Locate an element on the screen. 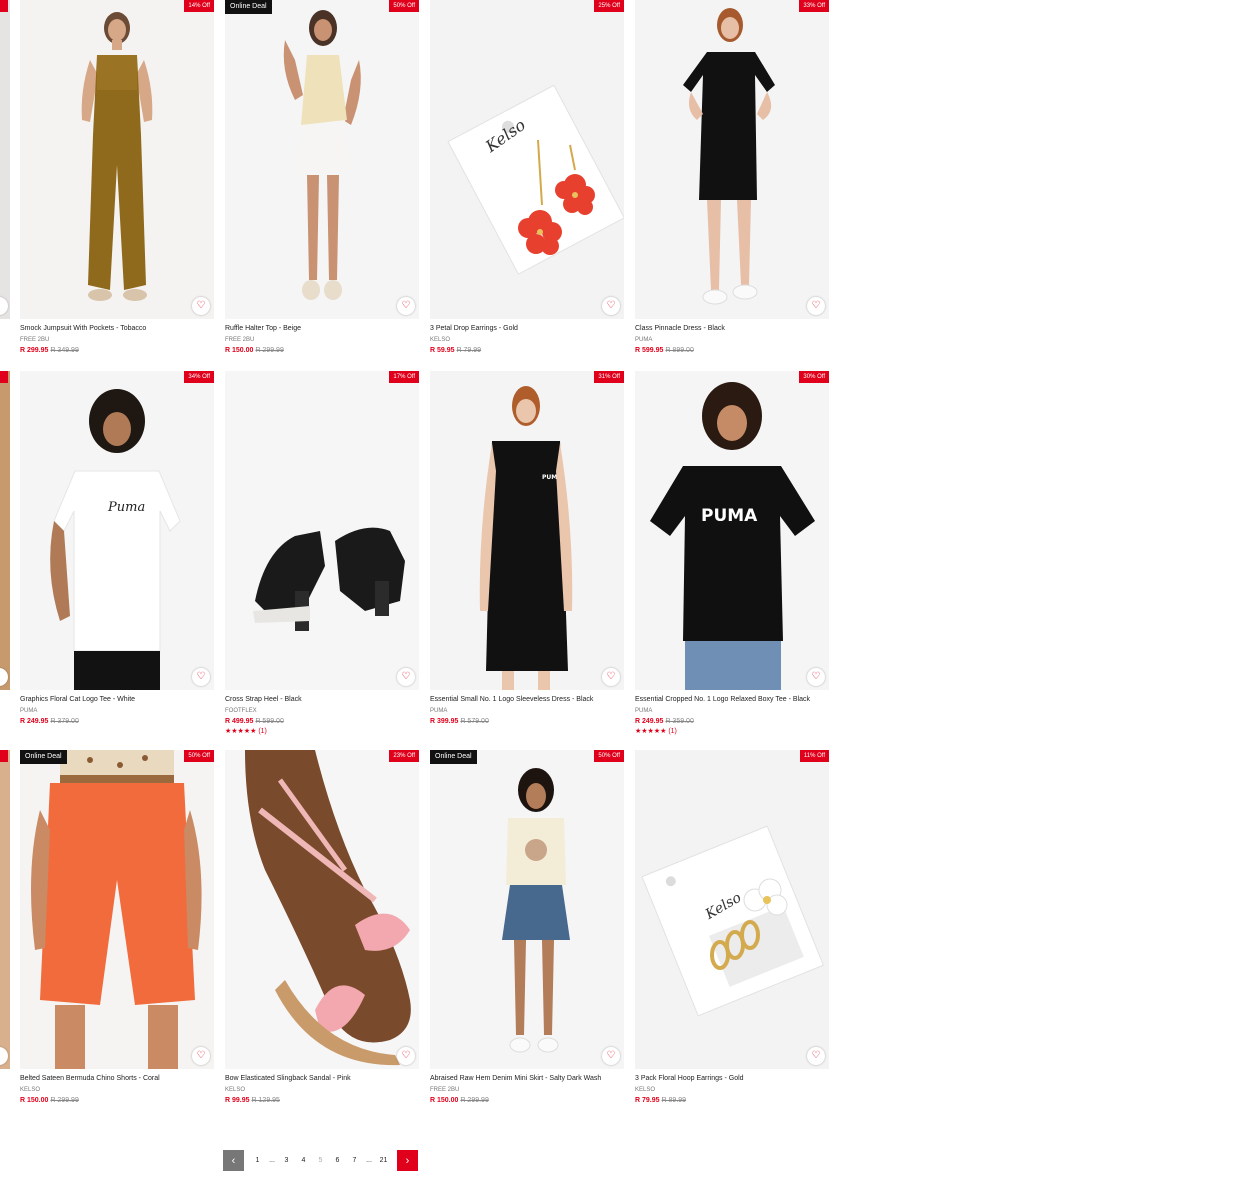 Image resolution: width=1250 pixels, height=1193 pixels. product-was-price: R 299.99 is located at coordinates (64, 1100).